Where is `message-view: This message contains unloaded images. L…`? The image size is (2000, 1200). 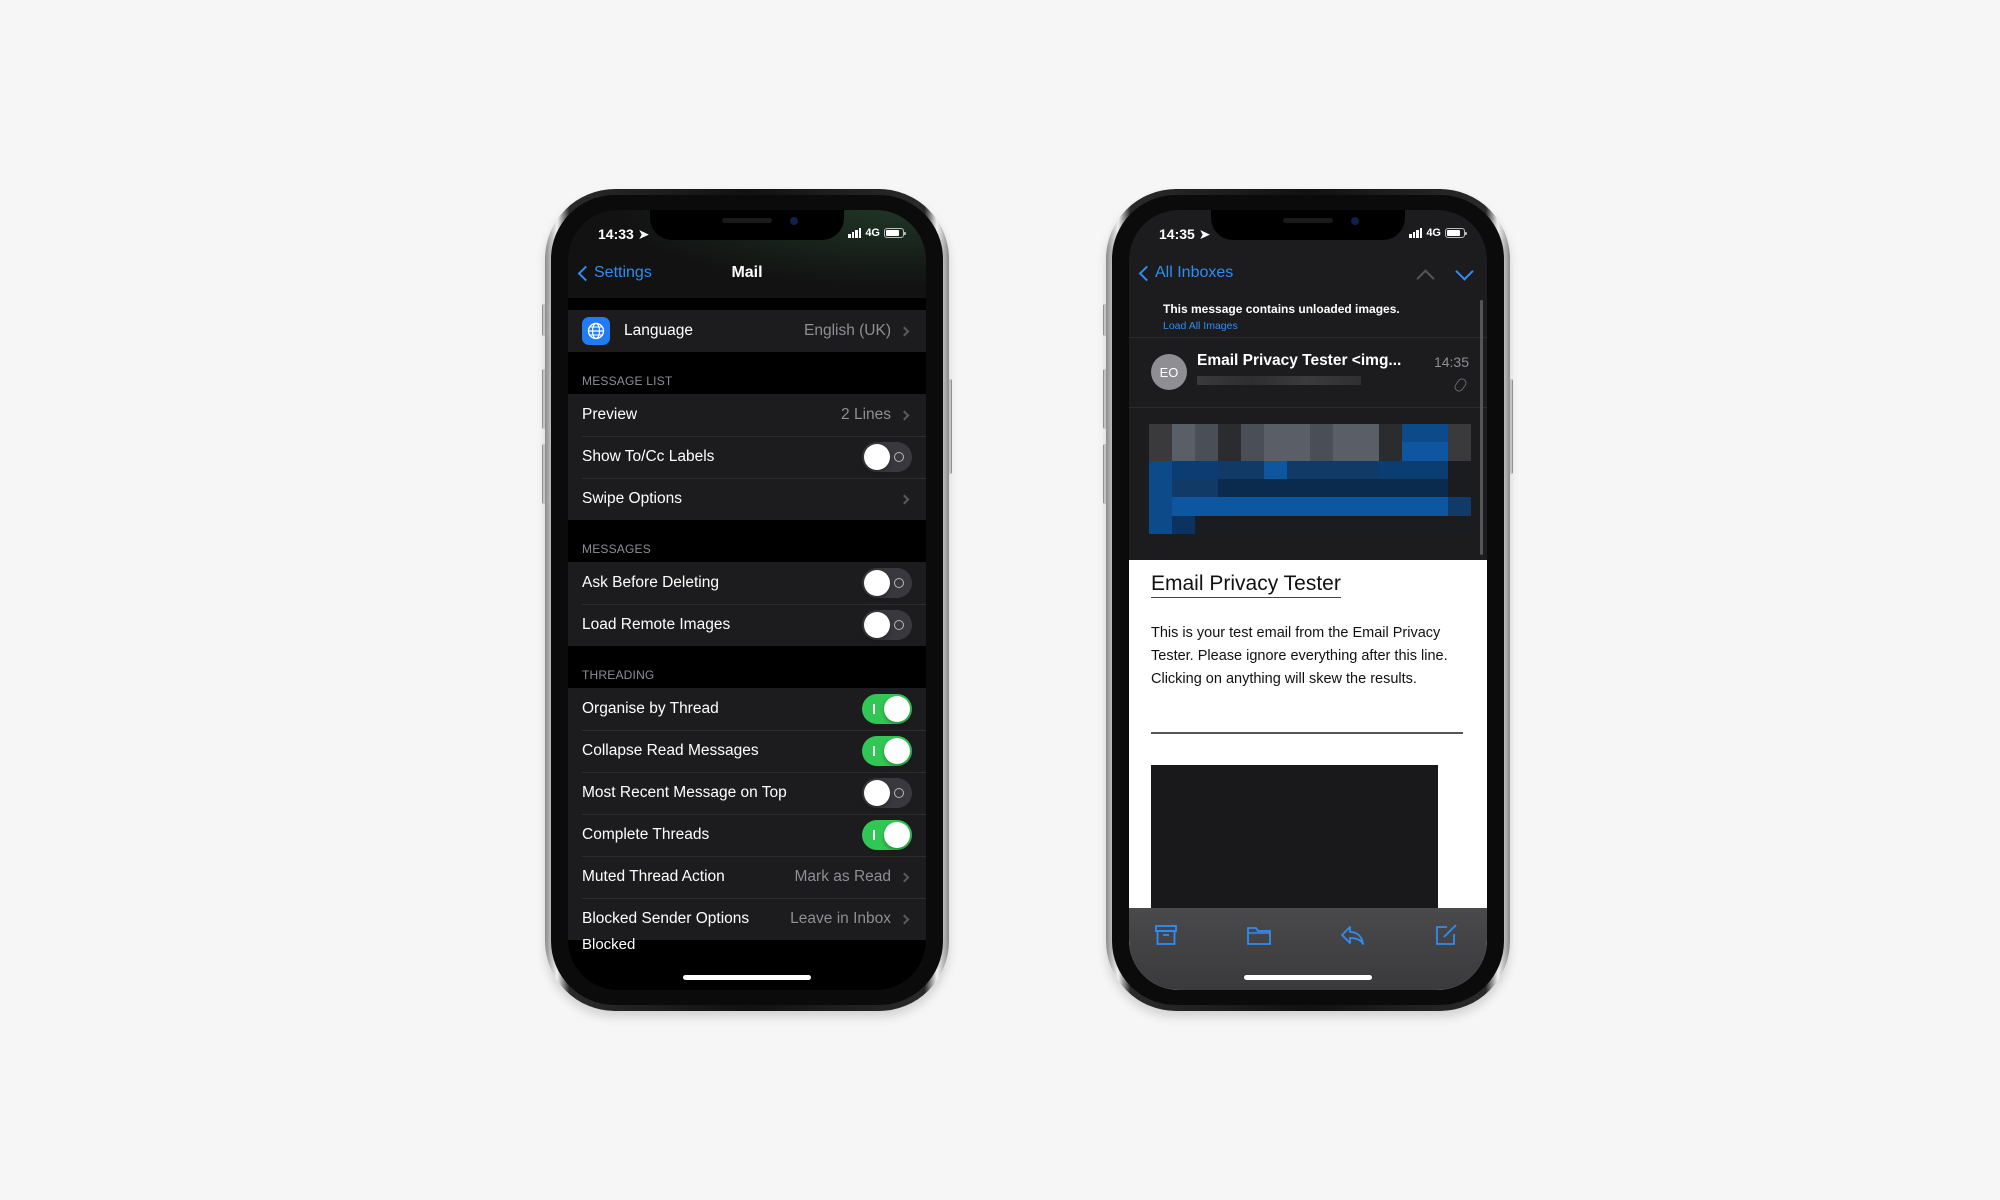
message-view: This message contains unloaded images. L… is located at coordinates (1308, 644).